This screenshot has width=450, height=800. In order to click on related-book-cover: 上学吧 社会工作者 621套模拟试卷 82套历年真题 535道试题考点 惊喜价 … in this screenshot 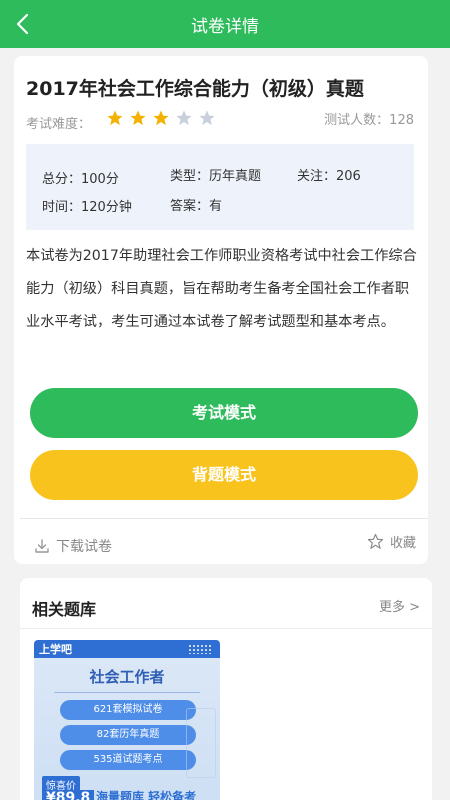, I will do `click(127, 720)`.